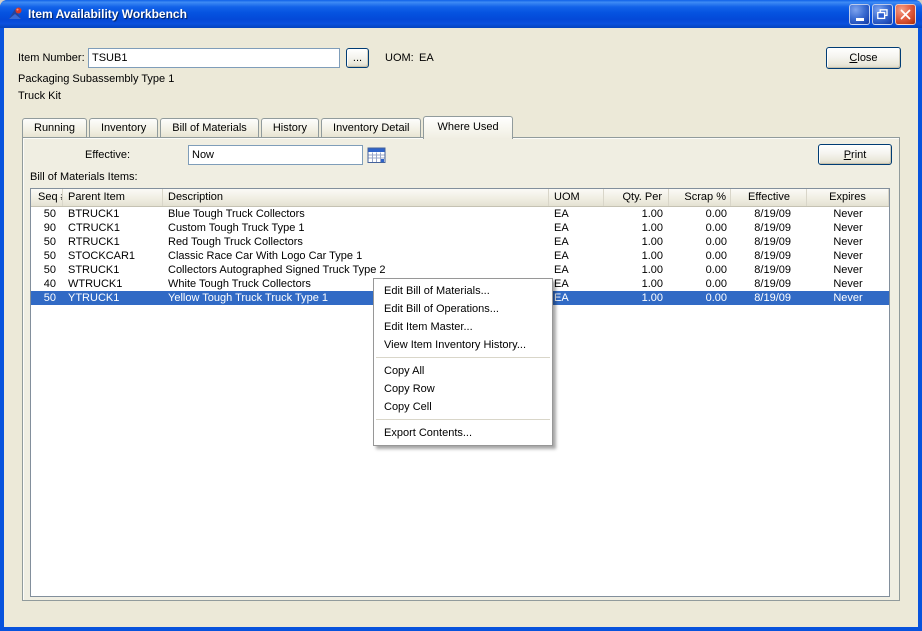 The image size is (922, 631). What do you see at coordinates (95, 284) in the screenshot?
I see `table-cell: WTRUCK1` at bounding box center [95, 284].